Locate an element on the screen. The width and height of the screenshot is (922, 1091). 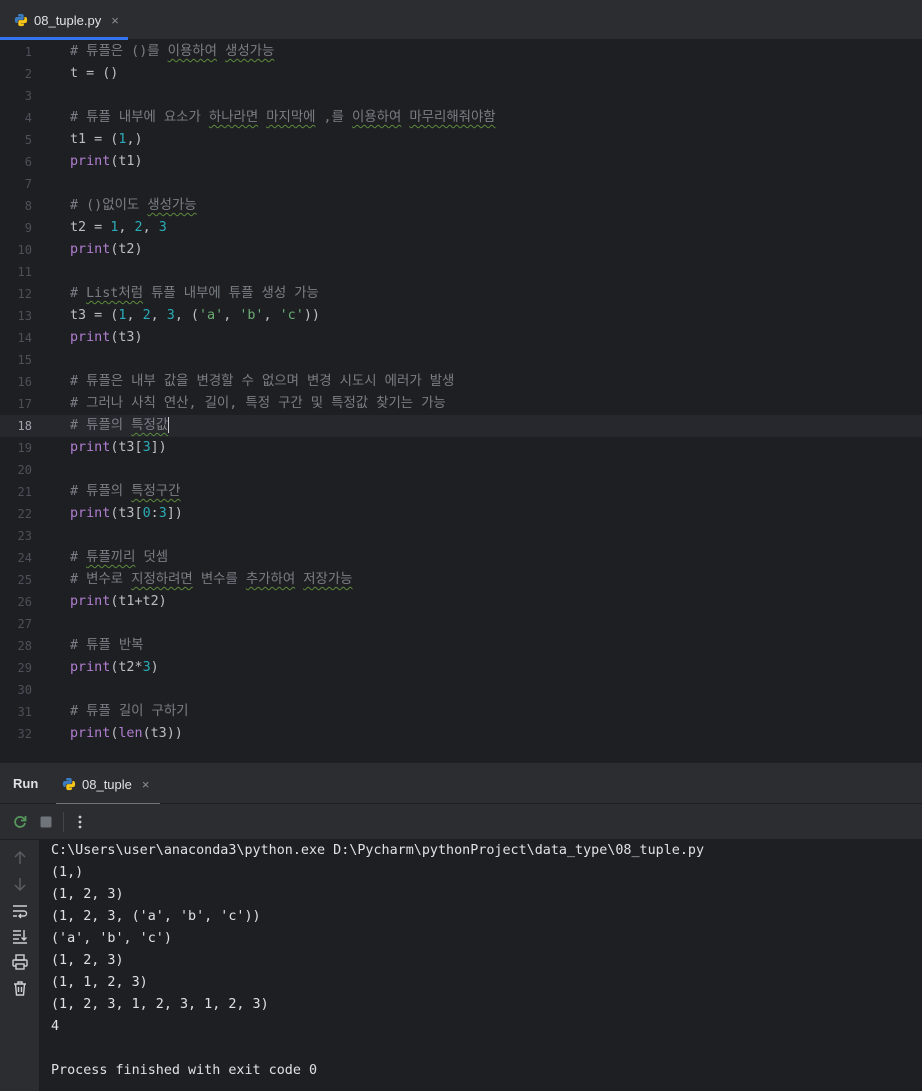
soft-wrap-icon is located at coordinates (20, 911).